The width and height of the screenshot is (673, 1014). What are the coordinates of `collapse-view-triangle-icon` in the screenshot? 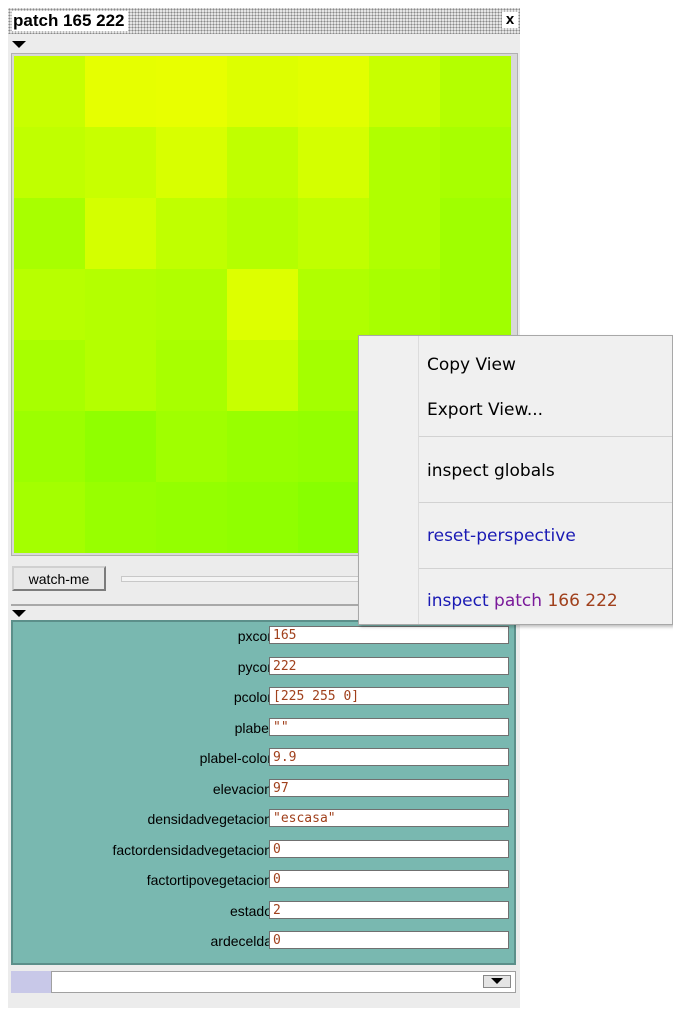 It's located at (19, 44).